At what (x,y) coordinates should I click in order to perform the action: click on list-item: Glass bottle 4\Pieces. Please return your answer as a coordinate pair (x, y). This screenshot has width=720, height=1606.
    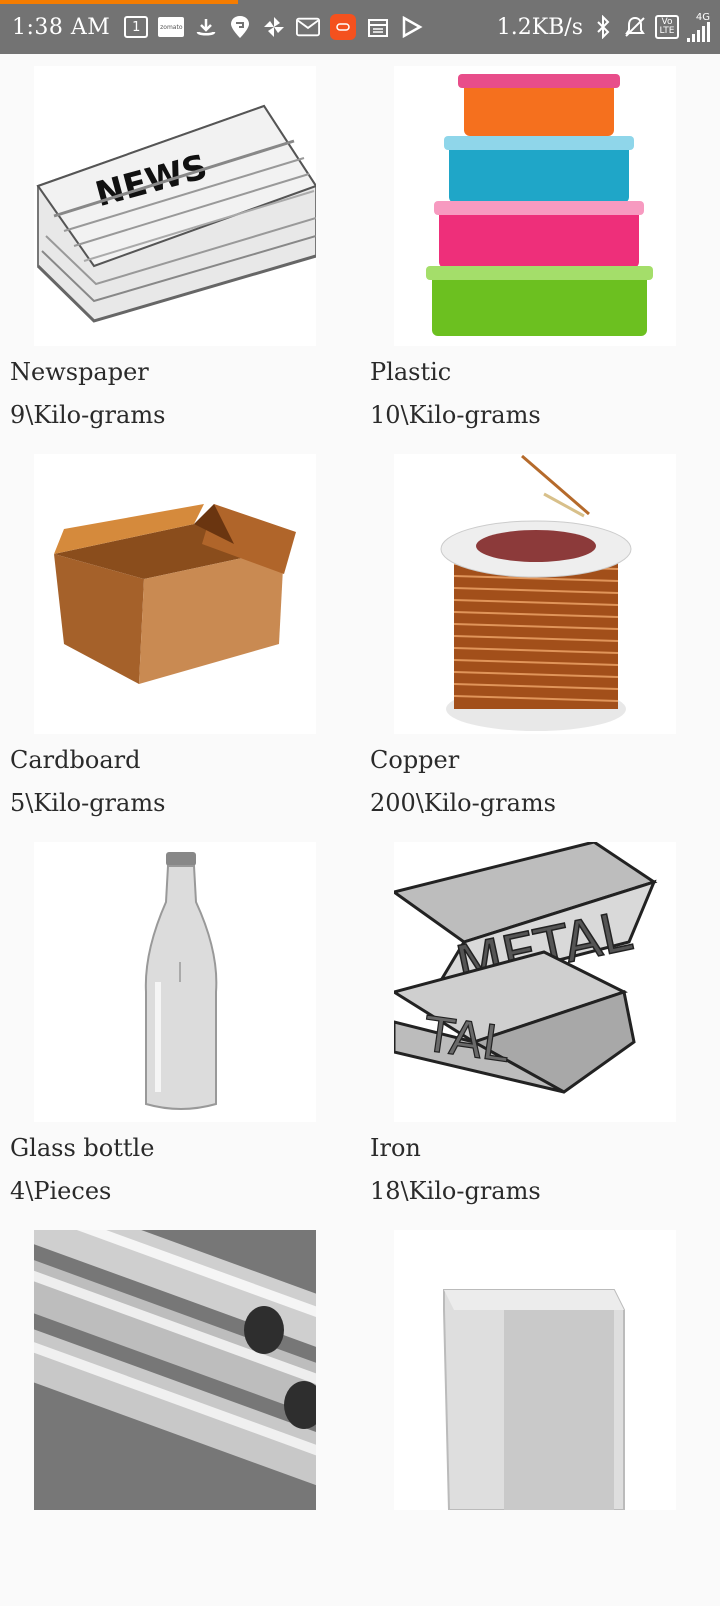
    Looking at the image, I should click on (180, 1024).